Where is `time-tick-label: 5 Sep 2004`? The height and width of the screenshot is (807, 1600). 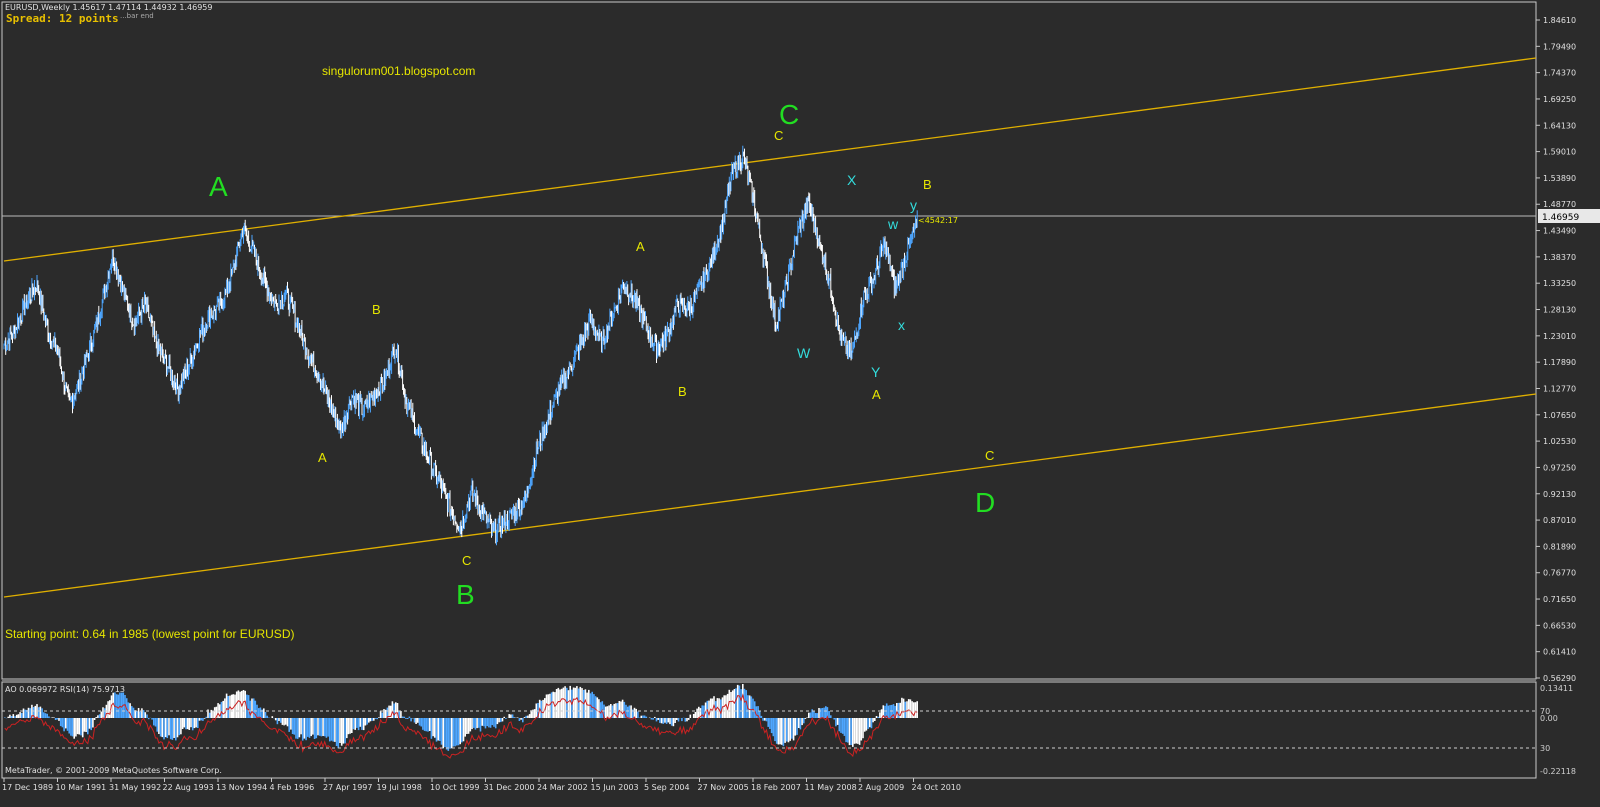 time-tick-label: 5 Sep 2004 is located at coordinates (667, 787).